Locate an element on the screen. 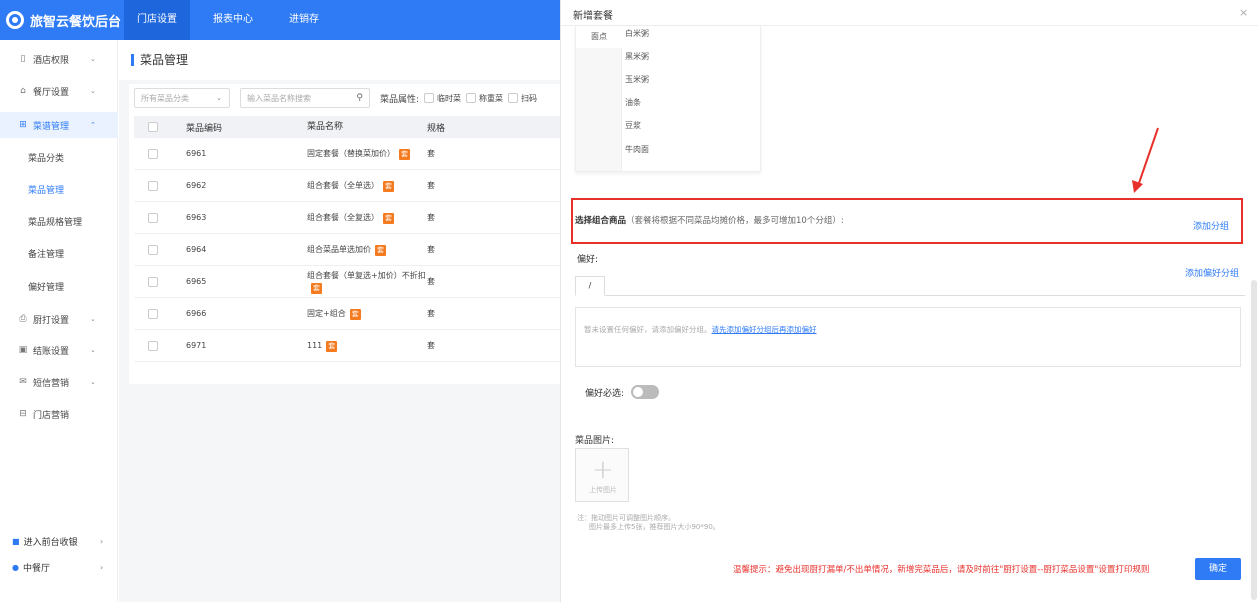  chevron-right-icon: › is located at coordinates (102, 567).